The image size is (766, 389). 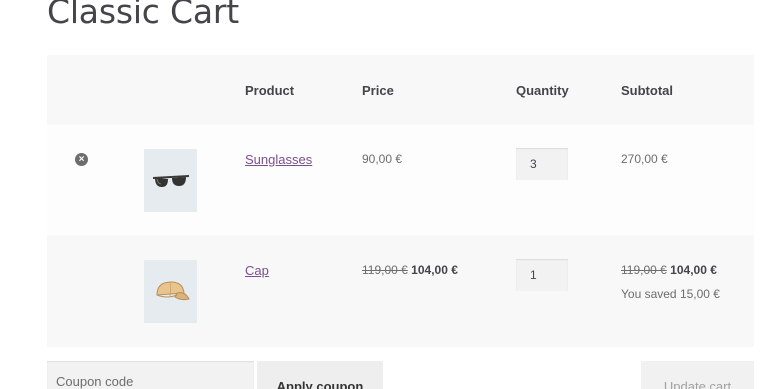 What do you see at coordinates (81, 159) in the screenshot?
I see `remove-item-icon: ×` at bounding box center [81, 159].